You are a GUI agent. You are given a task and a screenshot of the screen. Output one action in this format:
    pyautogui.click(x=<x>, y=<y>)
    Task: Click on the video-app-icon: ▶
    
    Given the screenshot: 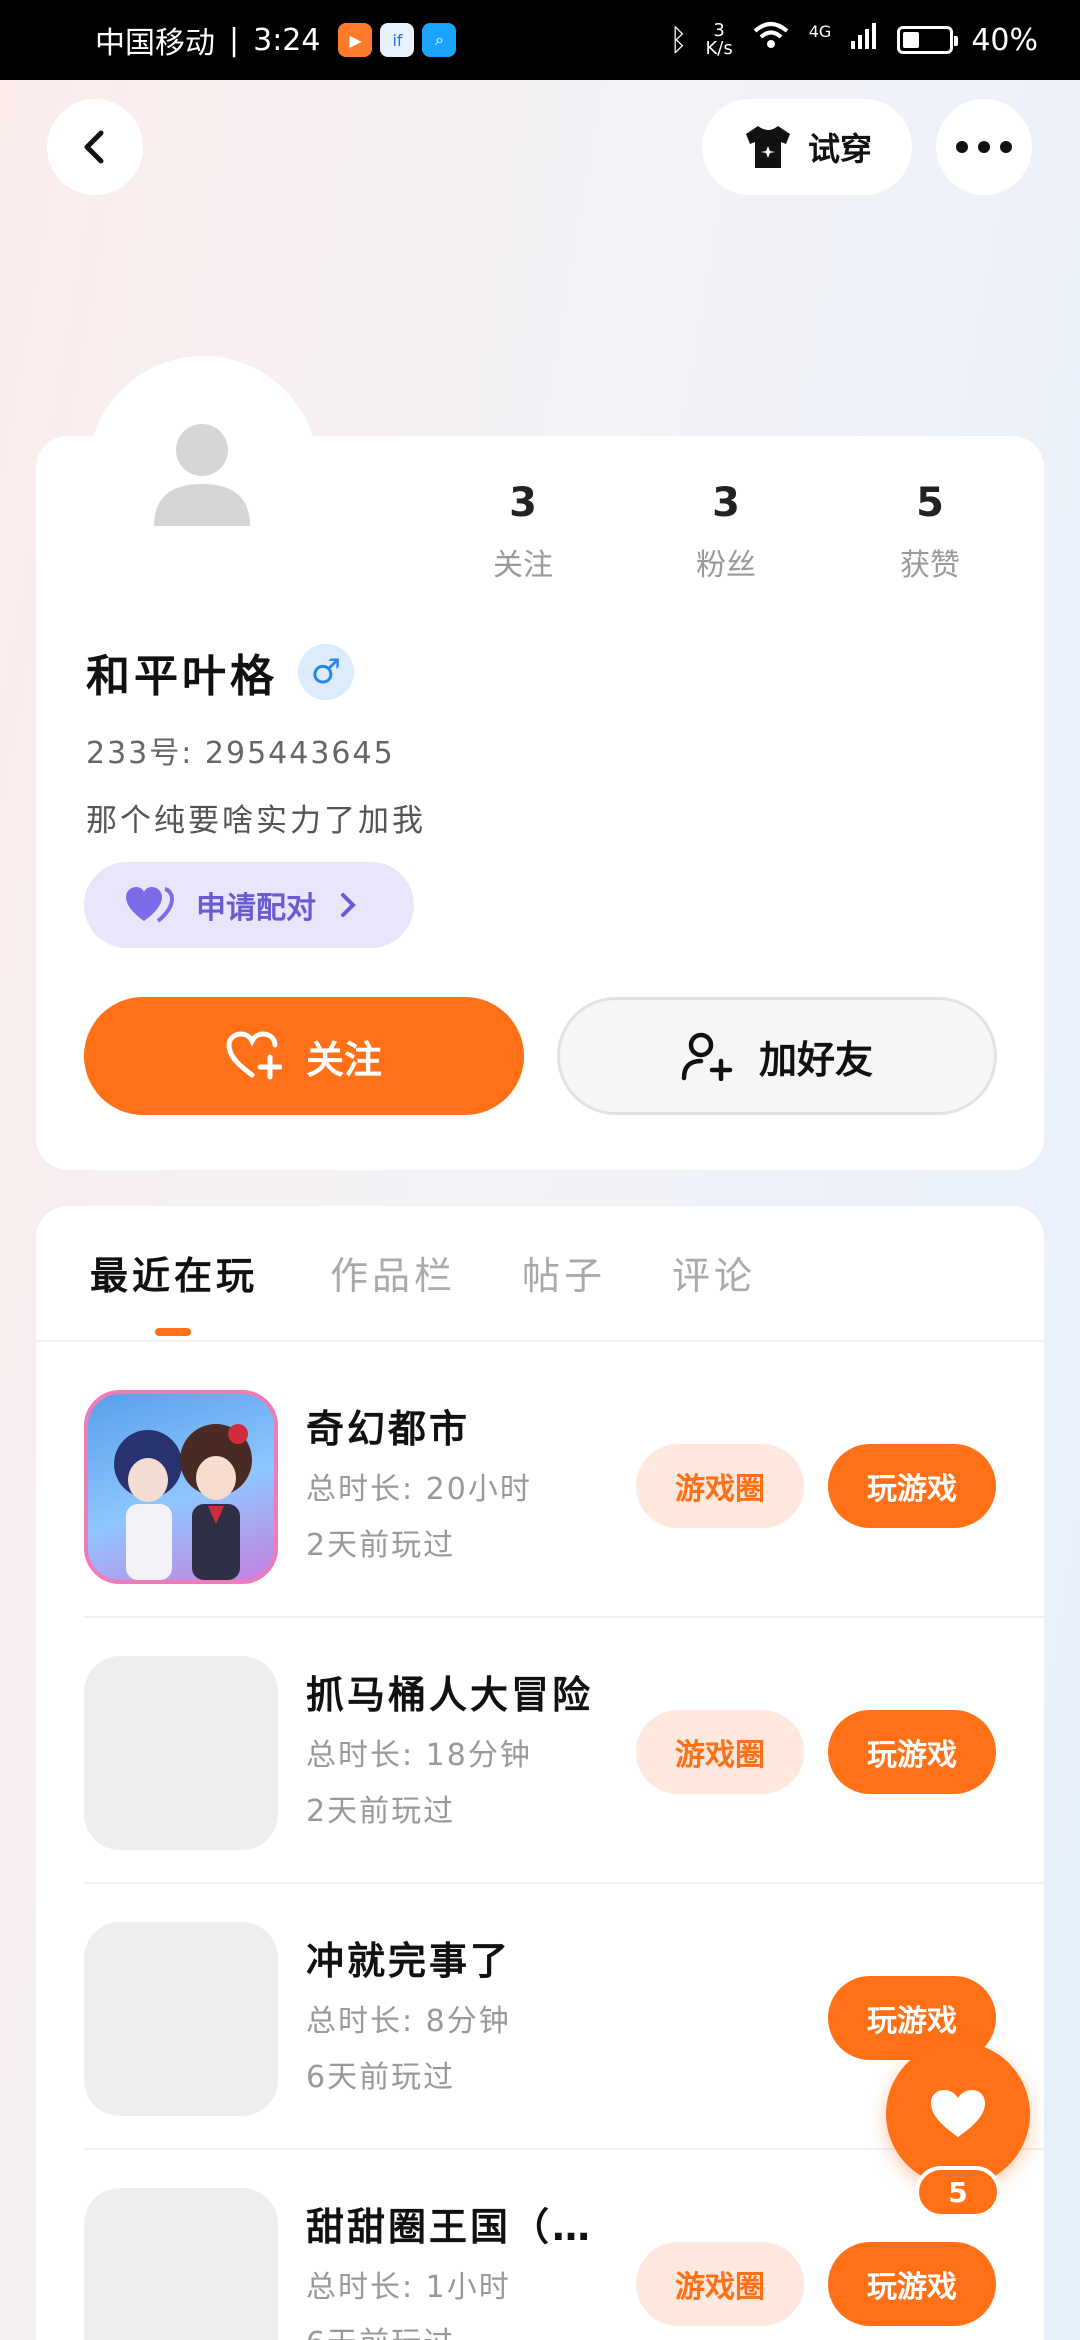 What is the action you would take?
    pyautogui.click(x=355, y=40)
    